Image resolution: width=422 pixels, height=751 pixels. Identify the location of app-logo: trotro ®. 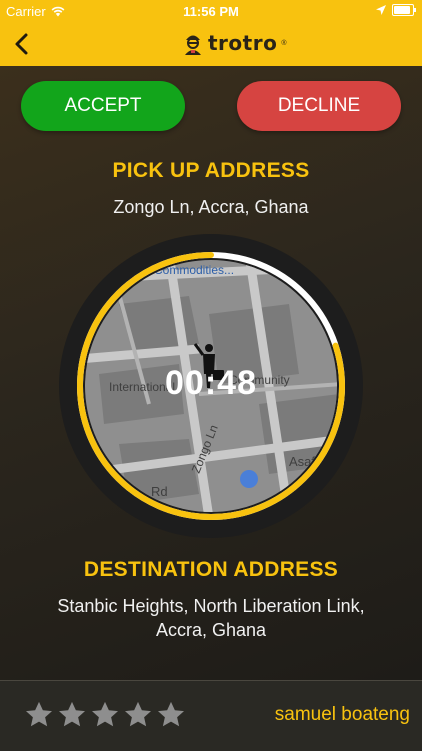
(234, 43).